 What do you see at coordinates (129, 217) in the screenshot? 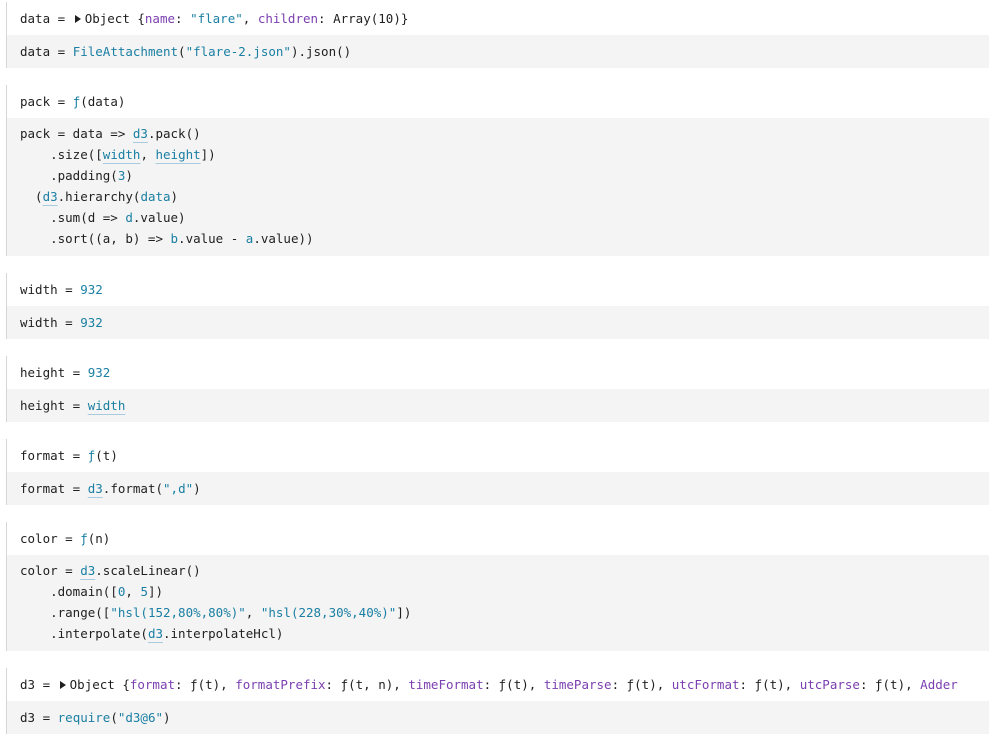
I see `variable: d` at bounding box center [129, 217].